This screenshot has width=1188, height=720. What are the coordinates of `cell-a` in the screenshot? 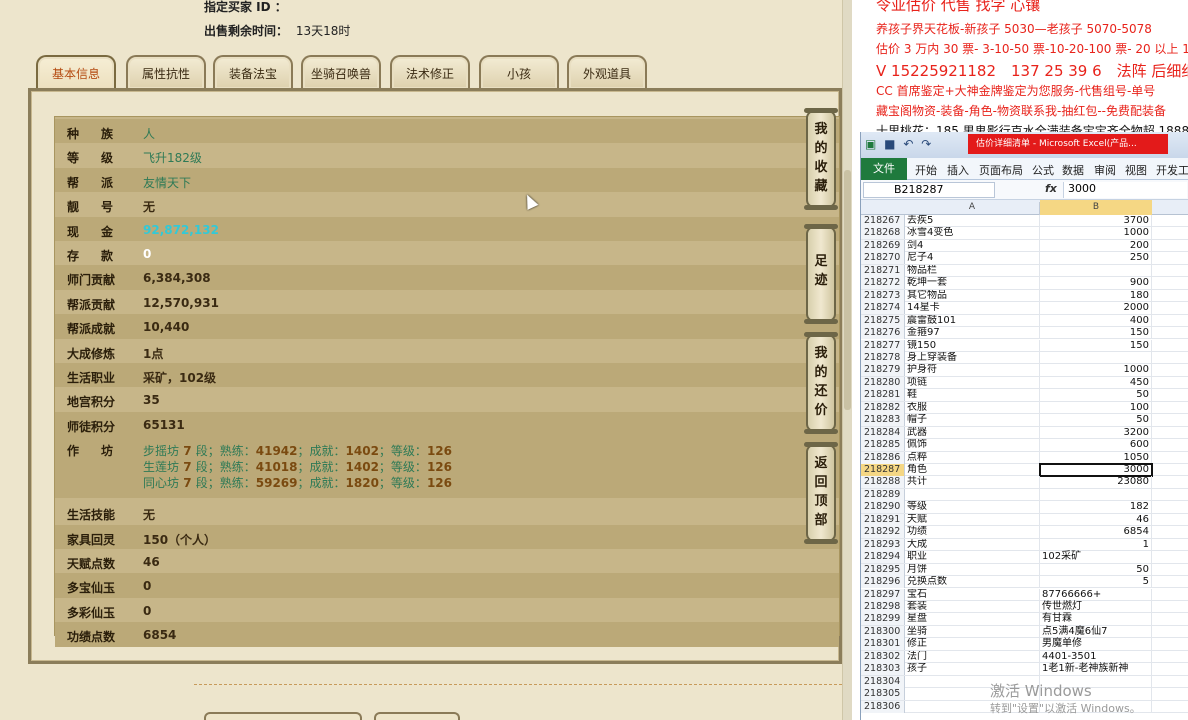 It's located at (973, 494).